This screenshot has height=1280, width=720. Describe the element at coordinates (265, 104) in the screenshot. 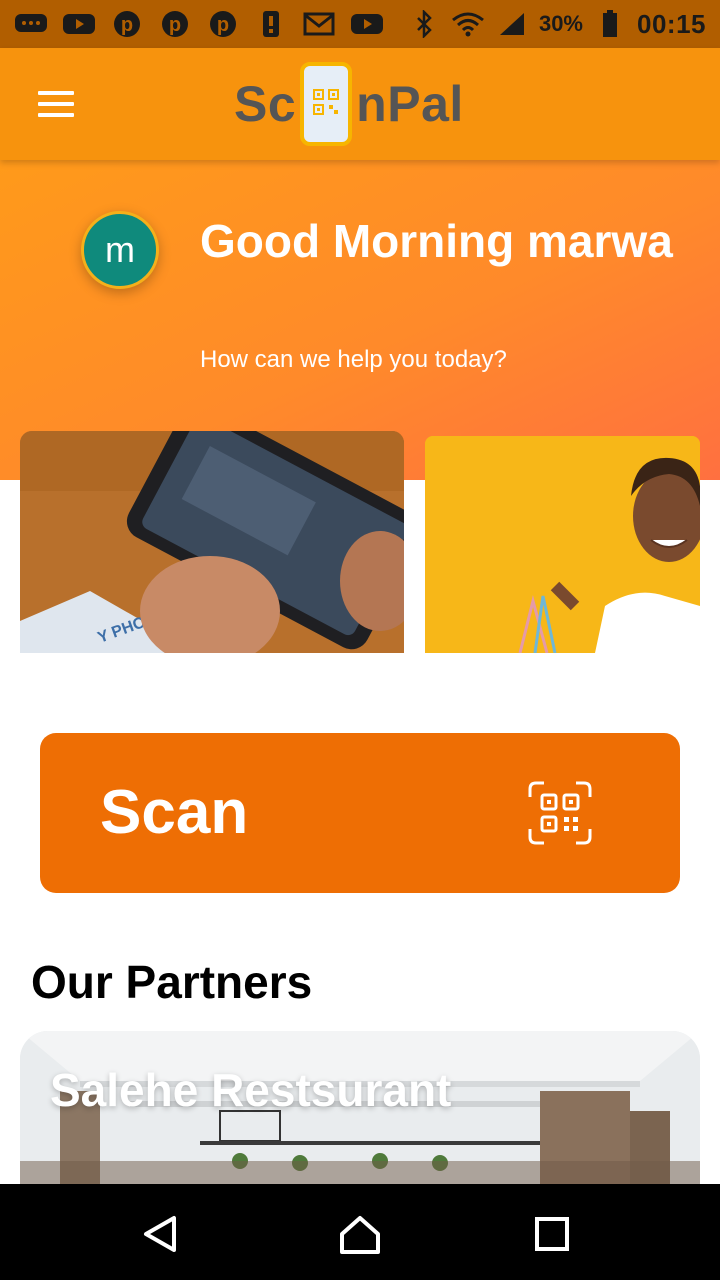

I see `logo-text-left: Sc` at that location.